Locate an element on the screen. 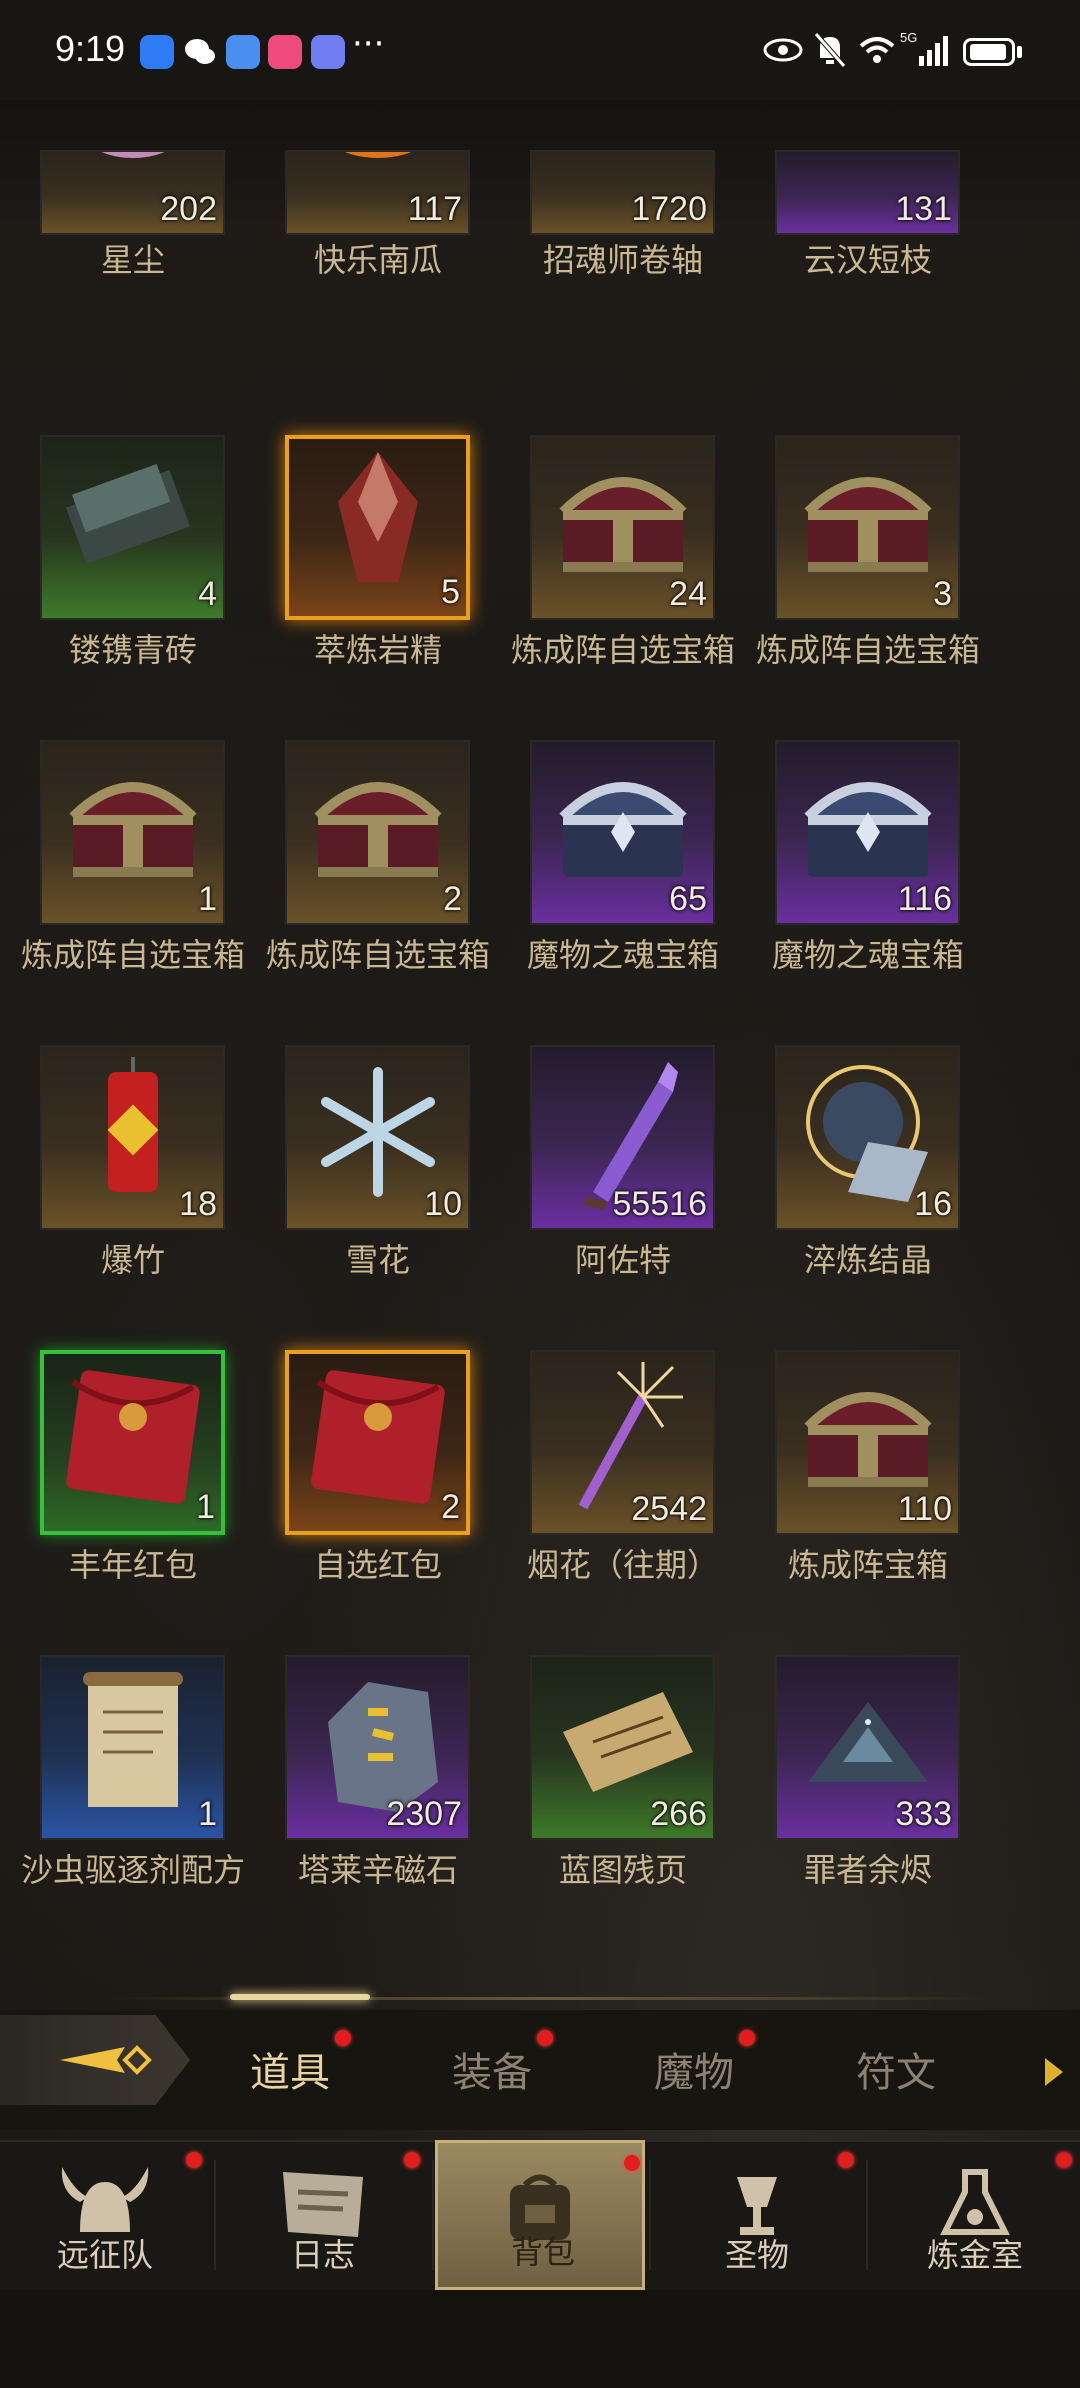 This screenshot has width=1080, height=2388. music-app-icon is located at coordinates (328, 52).